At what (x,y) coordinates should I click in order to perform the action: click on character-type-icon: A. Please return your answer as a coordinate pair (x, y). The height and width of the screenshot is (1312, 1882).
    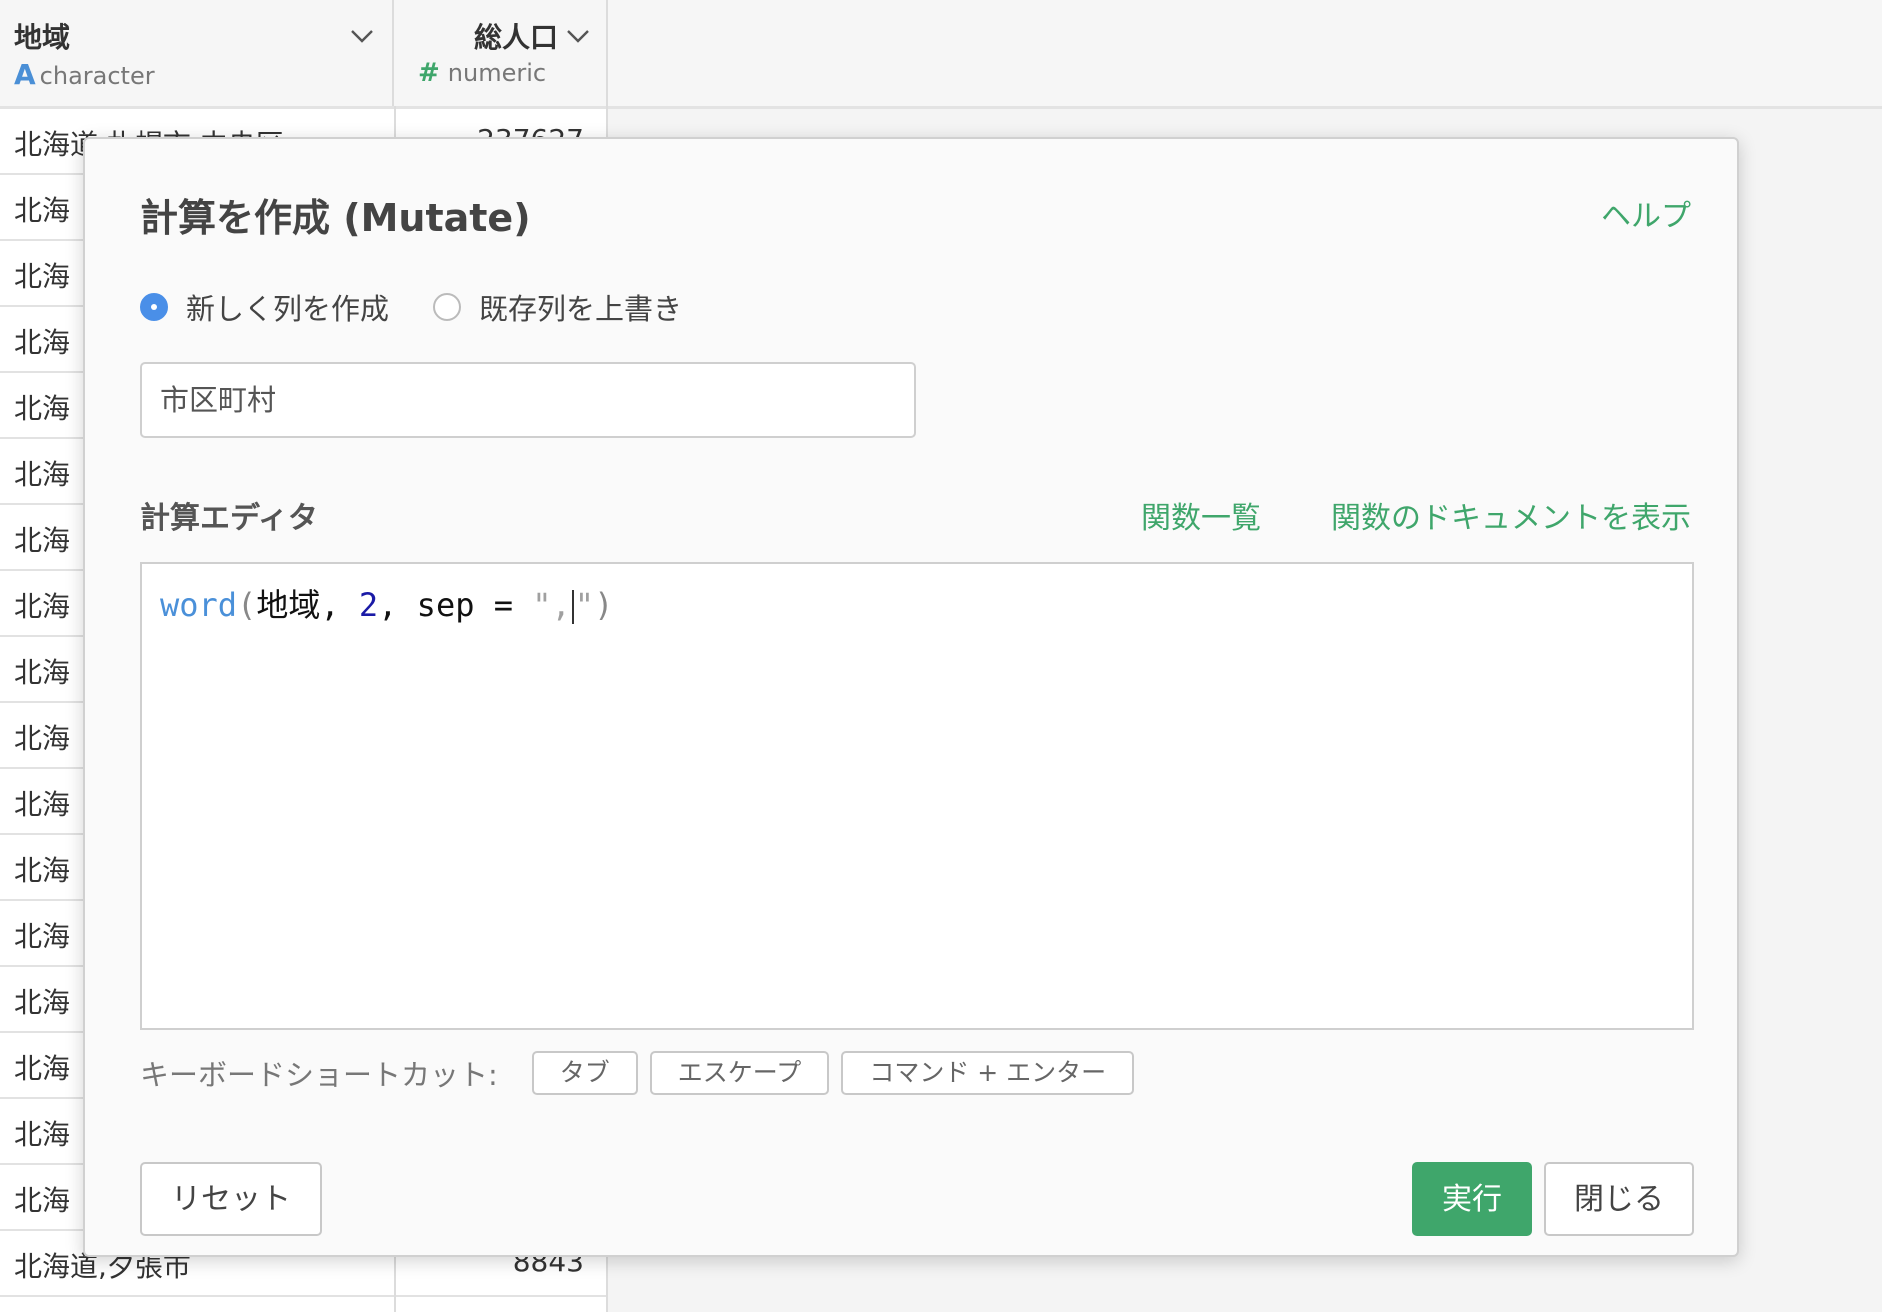
    Looking at the image, I should click on (25, 74).